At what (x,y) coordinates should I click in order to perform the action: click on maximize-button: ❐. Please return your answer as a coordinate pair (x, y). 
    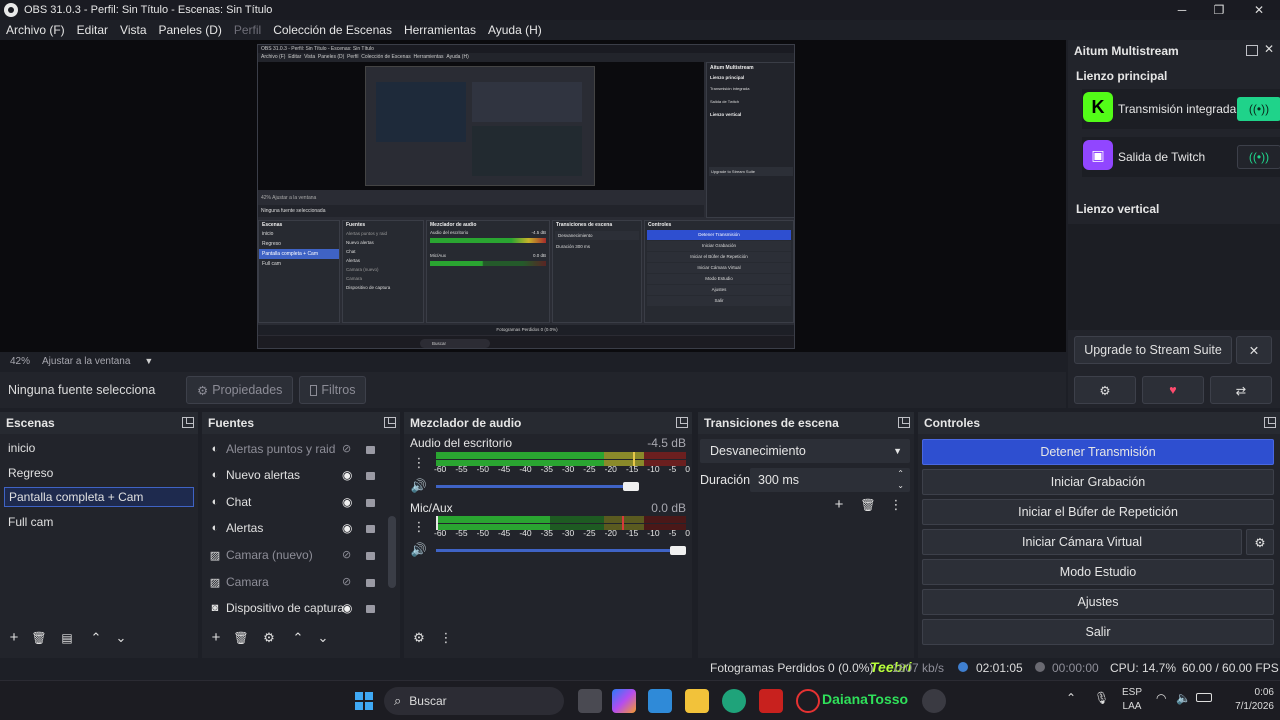
    Looking at the image, I should click on (1219, 10).